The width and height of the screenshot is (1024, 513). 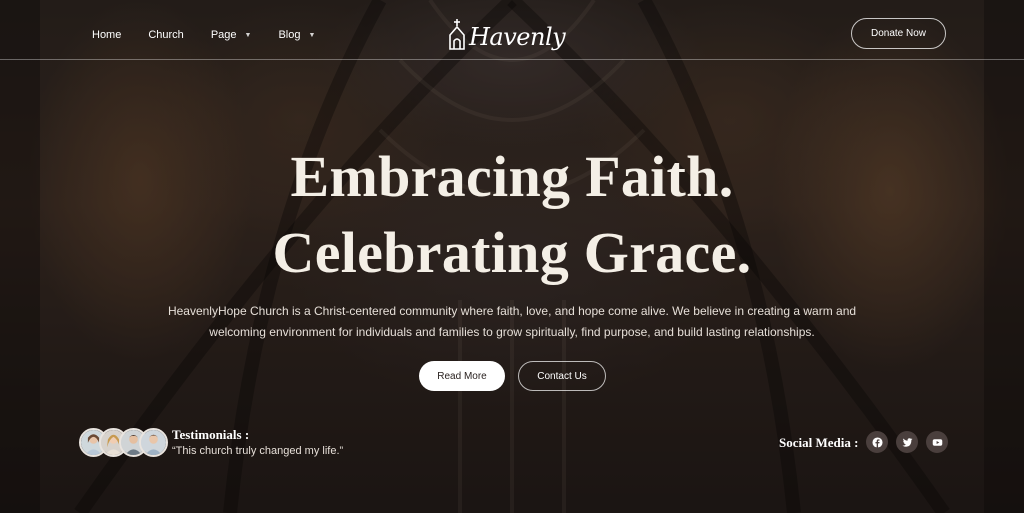 I want to click on logo-text: Havenly, so click(x=517, y=36).